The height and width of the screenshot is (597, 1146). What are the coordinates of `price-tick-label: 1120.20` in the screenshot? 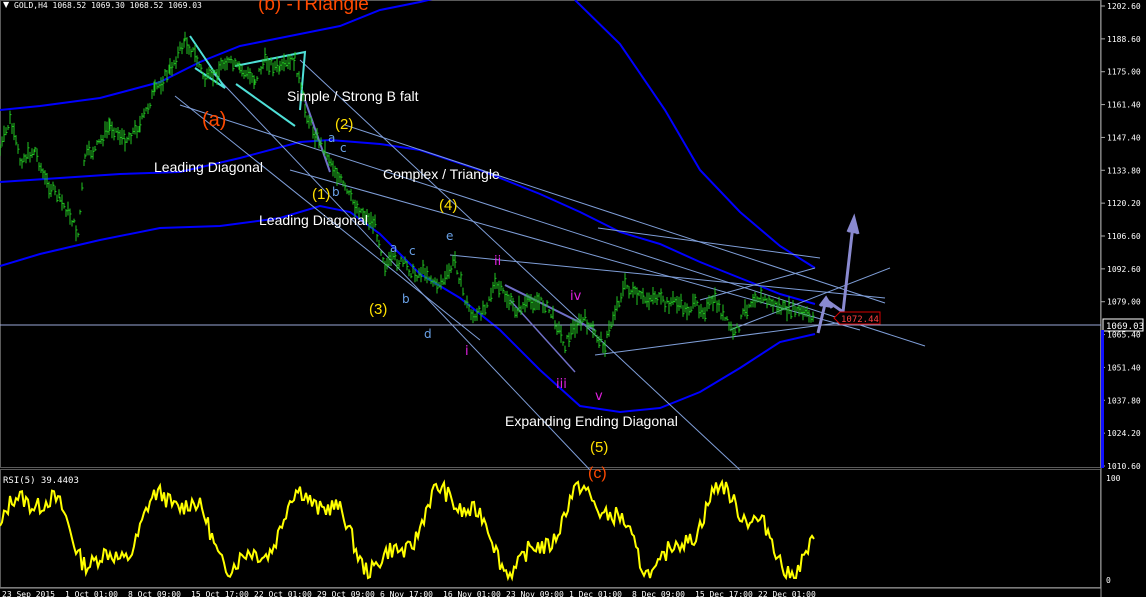 It's located at (1124, 203).